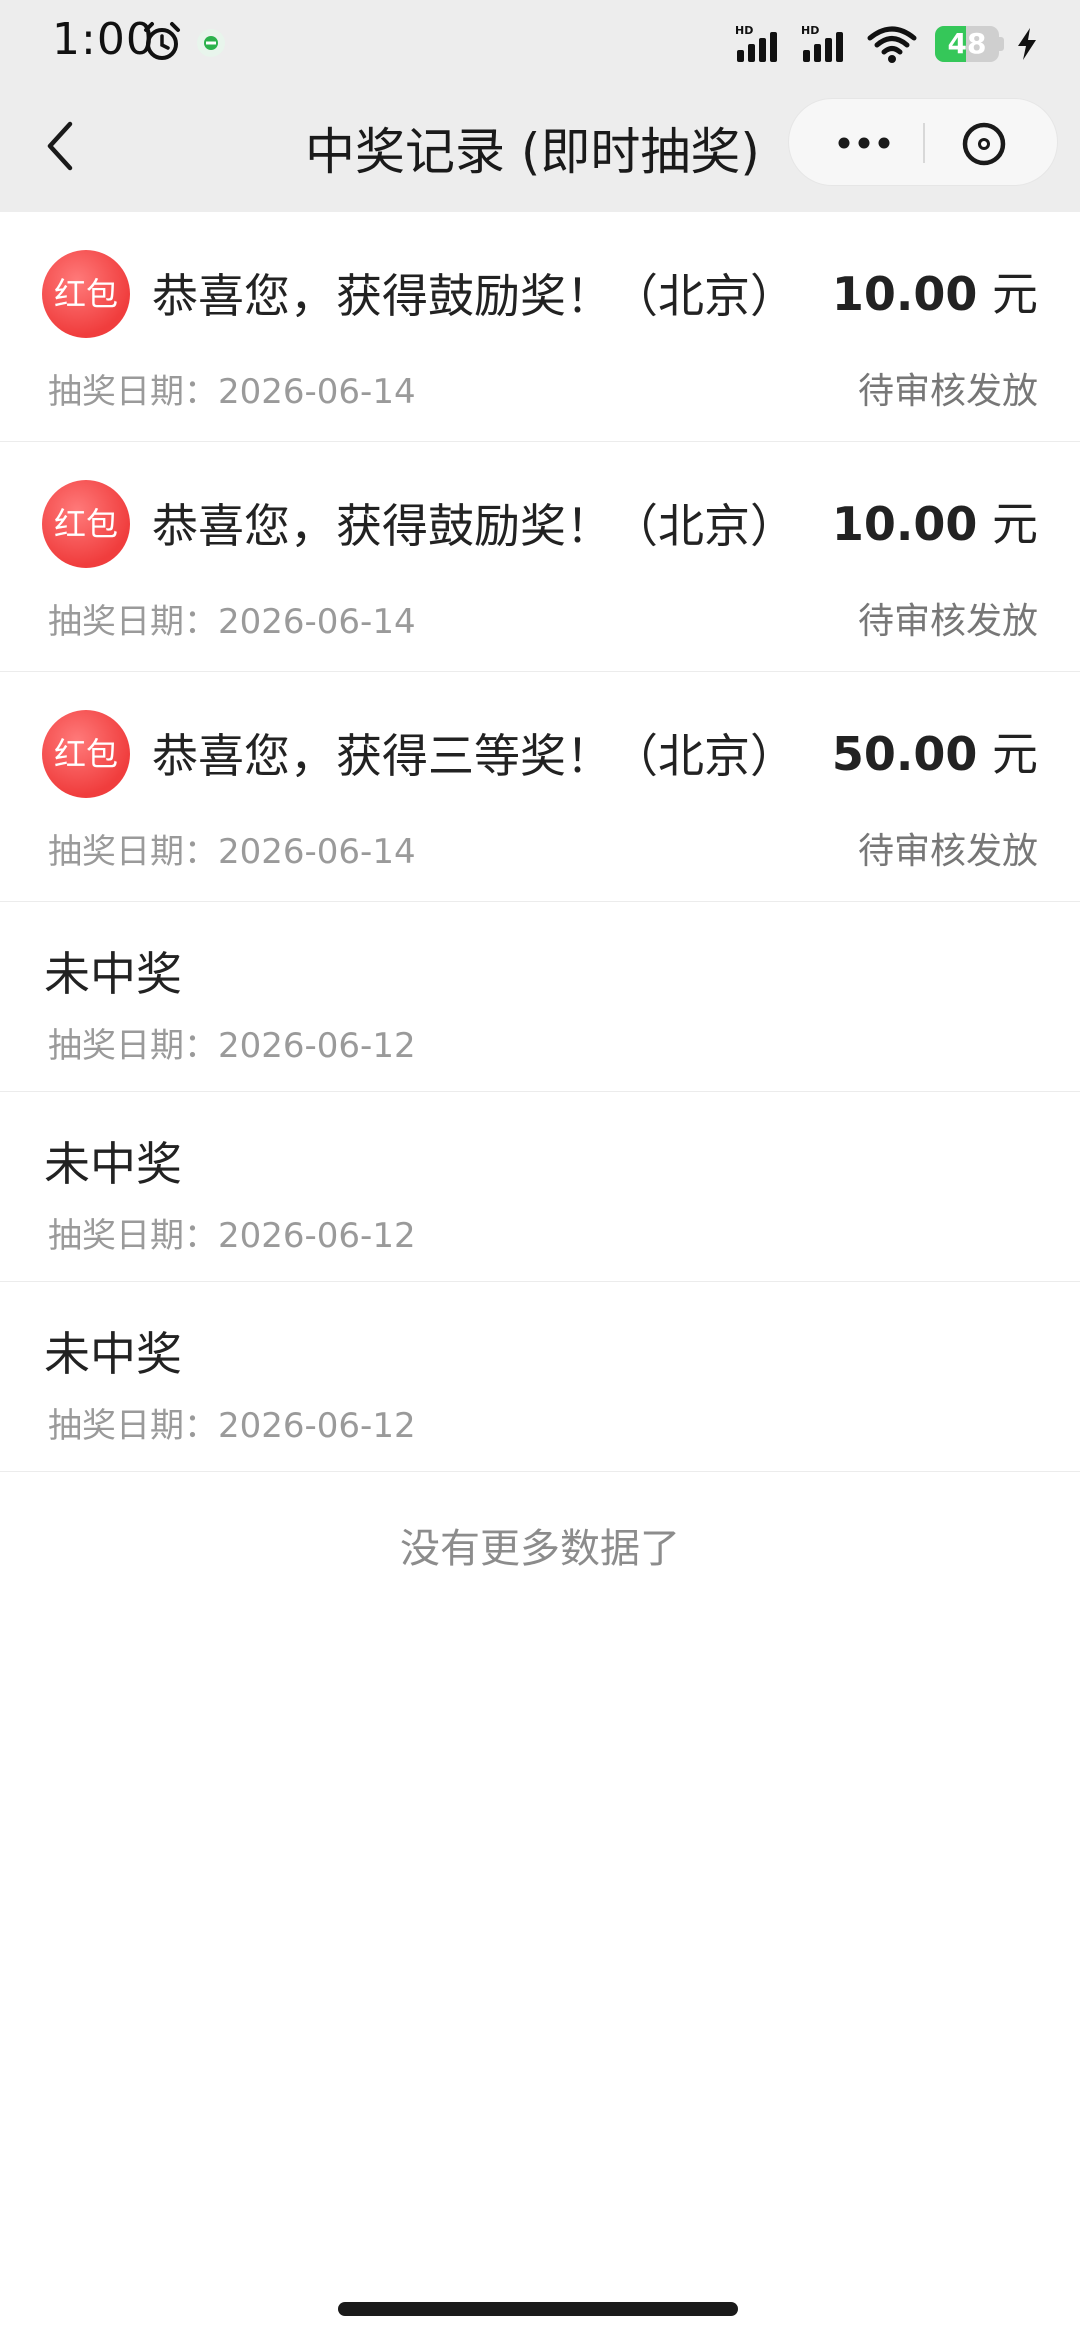 The width and height of the screenshot is (1080, 2340). What do you see at coordinates (822, 43) in the screenshot?
I see `signal-hd-icon-2: HD` at bounding box center [822, 43].